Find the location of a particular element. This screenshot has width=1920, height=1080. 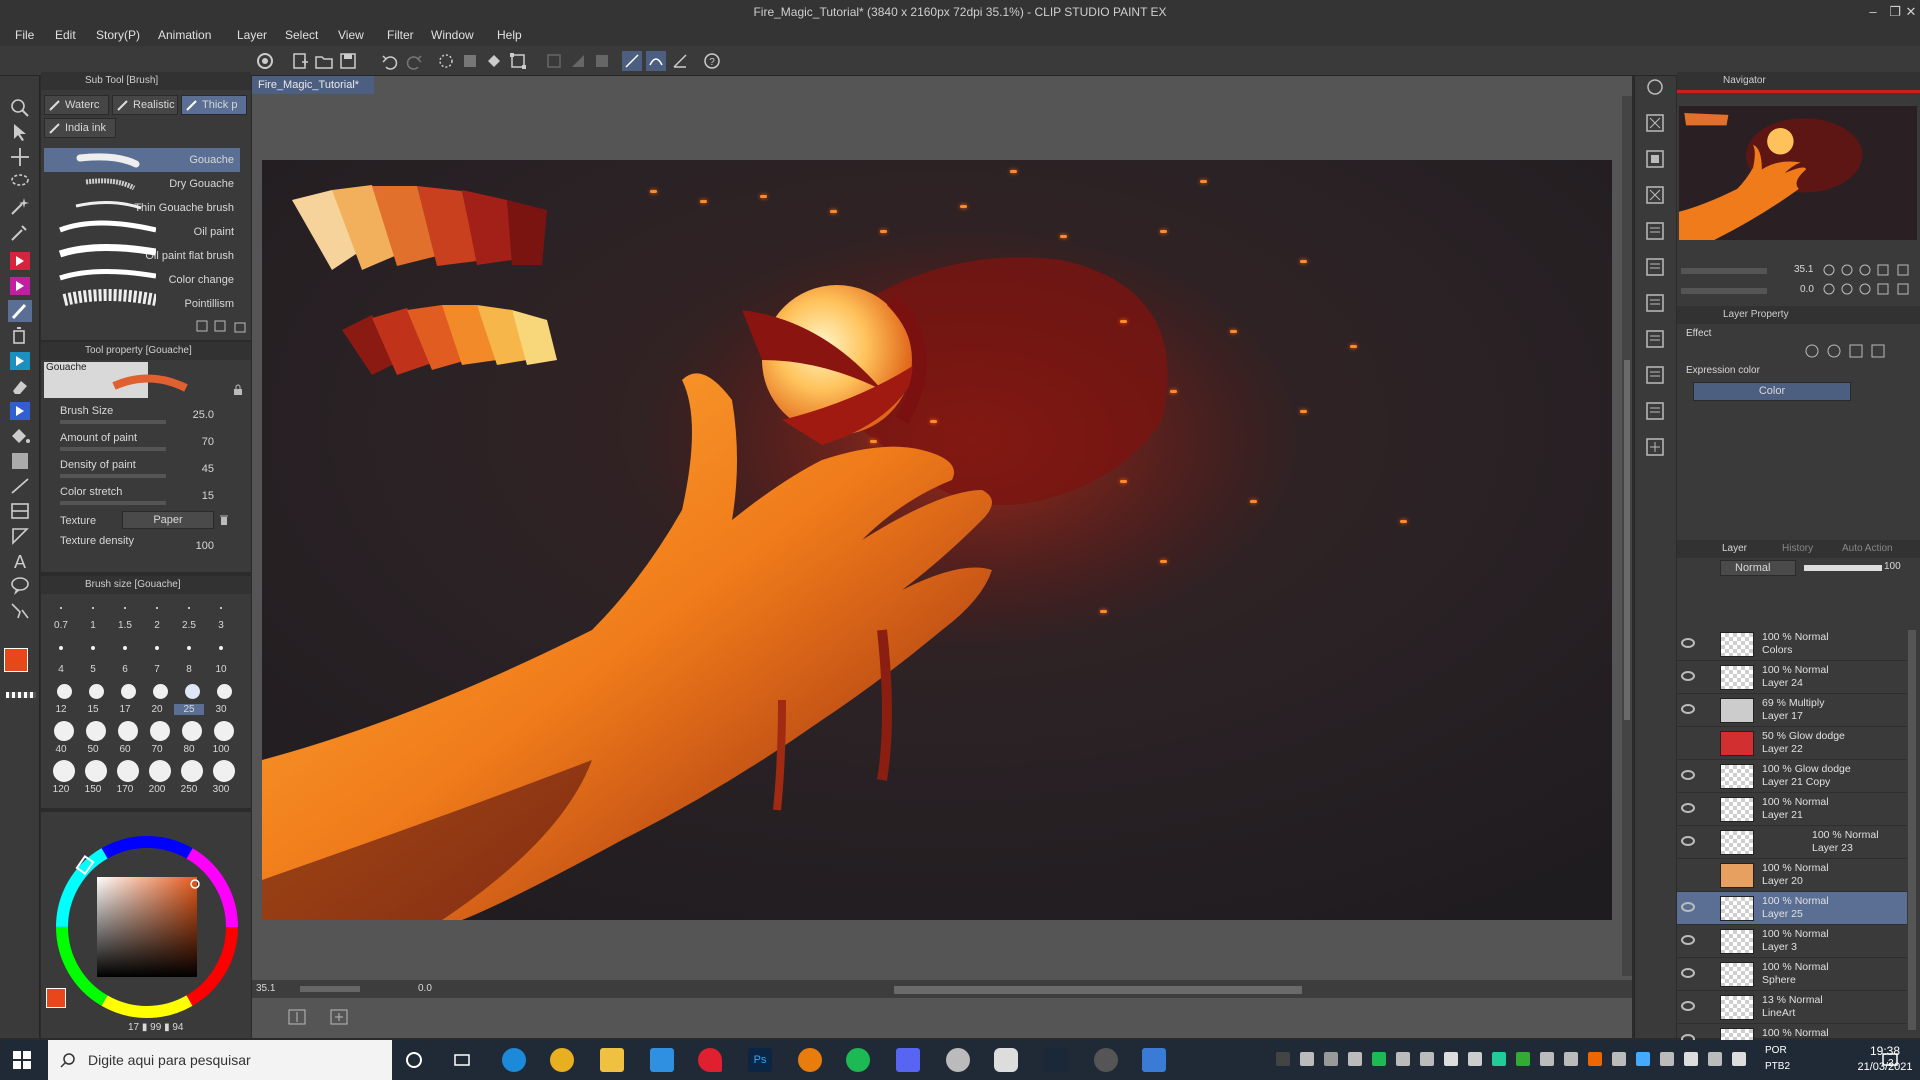

brush-size-value: 25.0 is located at coordinates (192, 415).